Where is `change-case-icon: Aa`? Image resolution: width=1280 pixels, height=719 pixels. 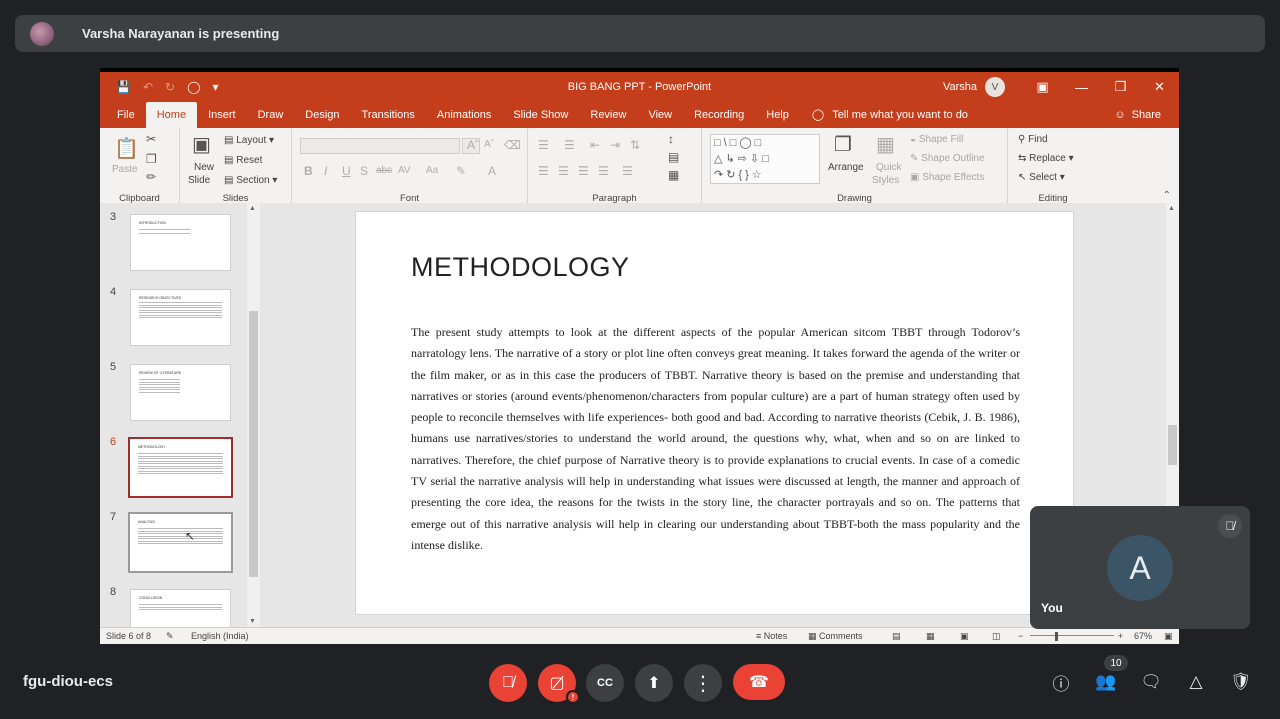
change-case-icon: Aa is located at coordinates (432, 170).